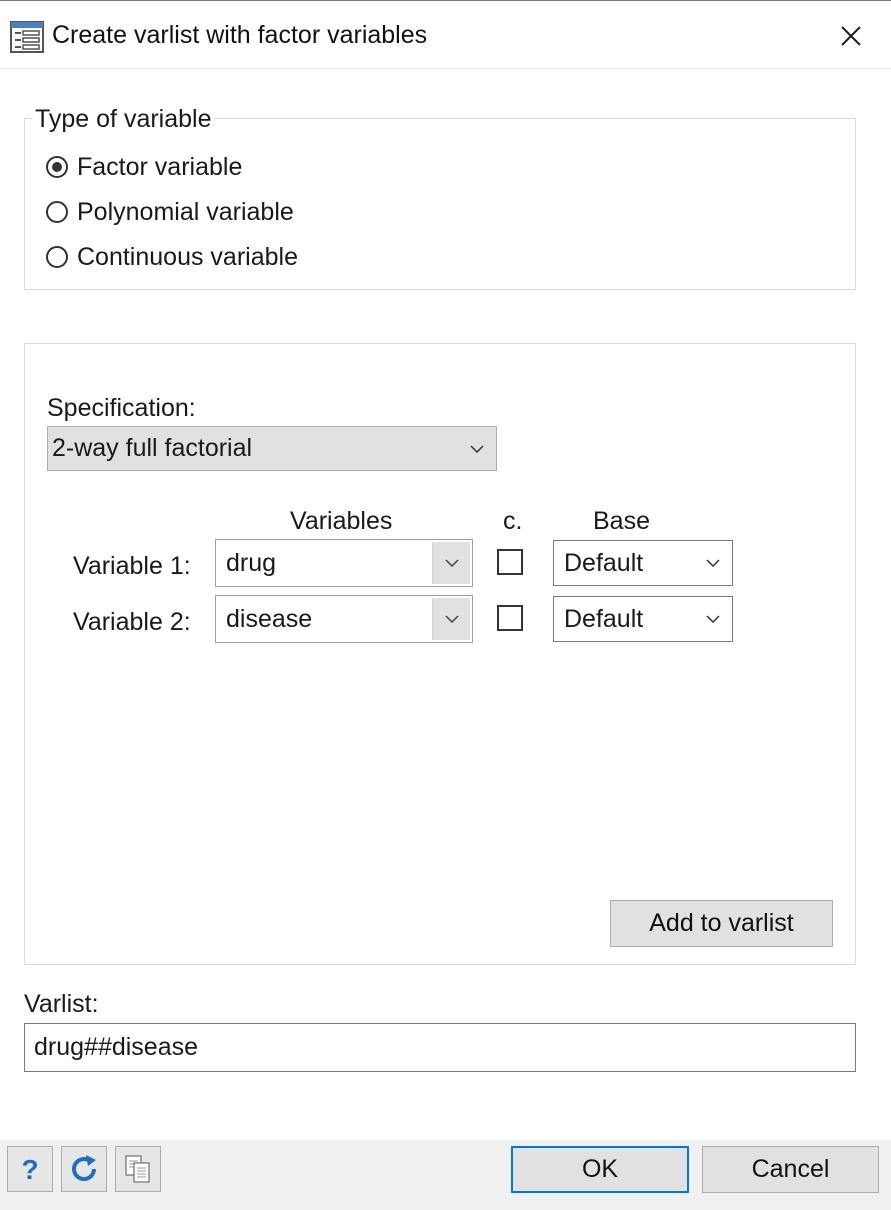  Describe the element at coordinates (604, 562) in the screenshot. I see `variable-1-base-value: Default` at that location.